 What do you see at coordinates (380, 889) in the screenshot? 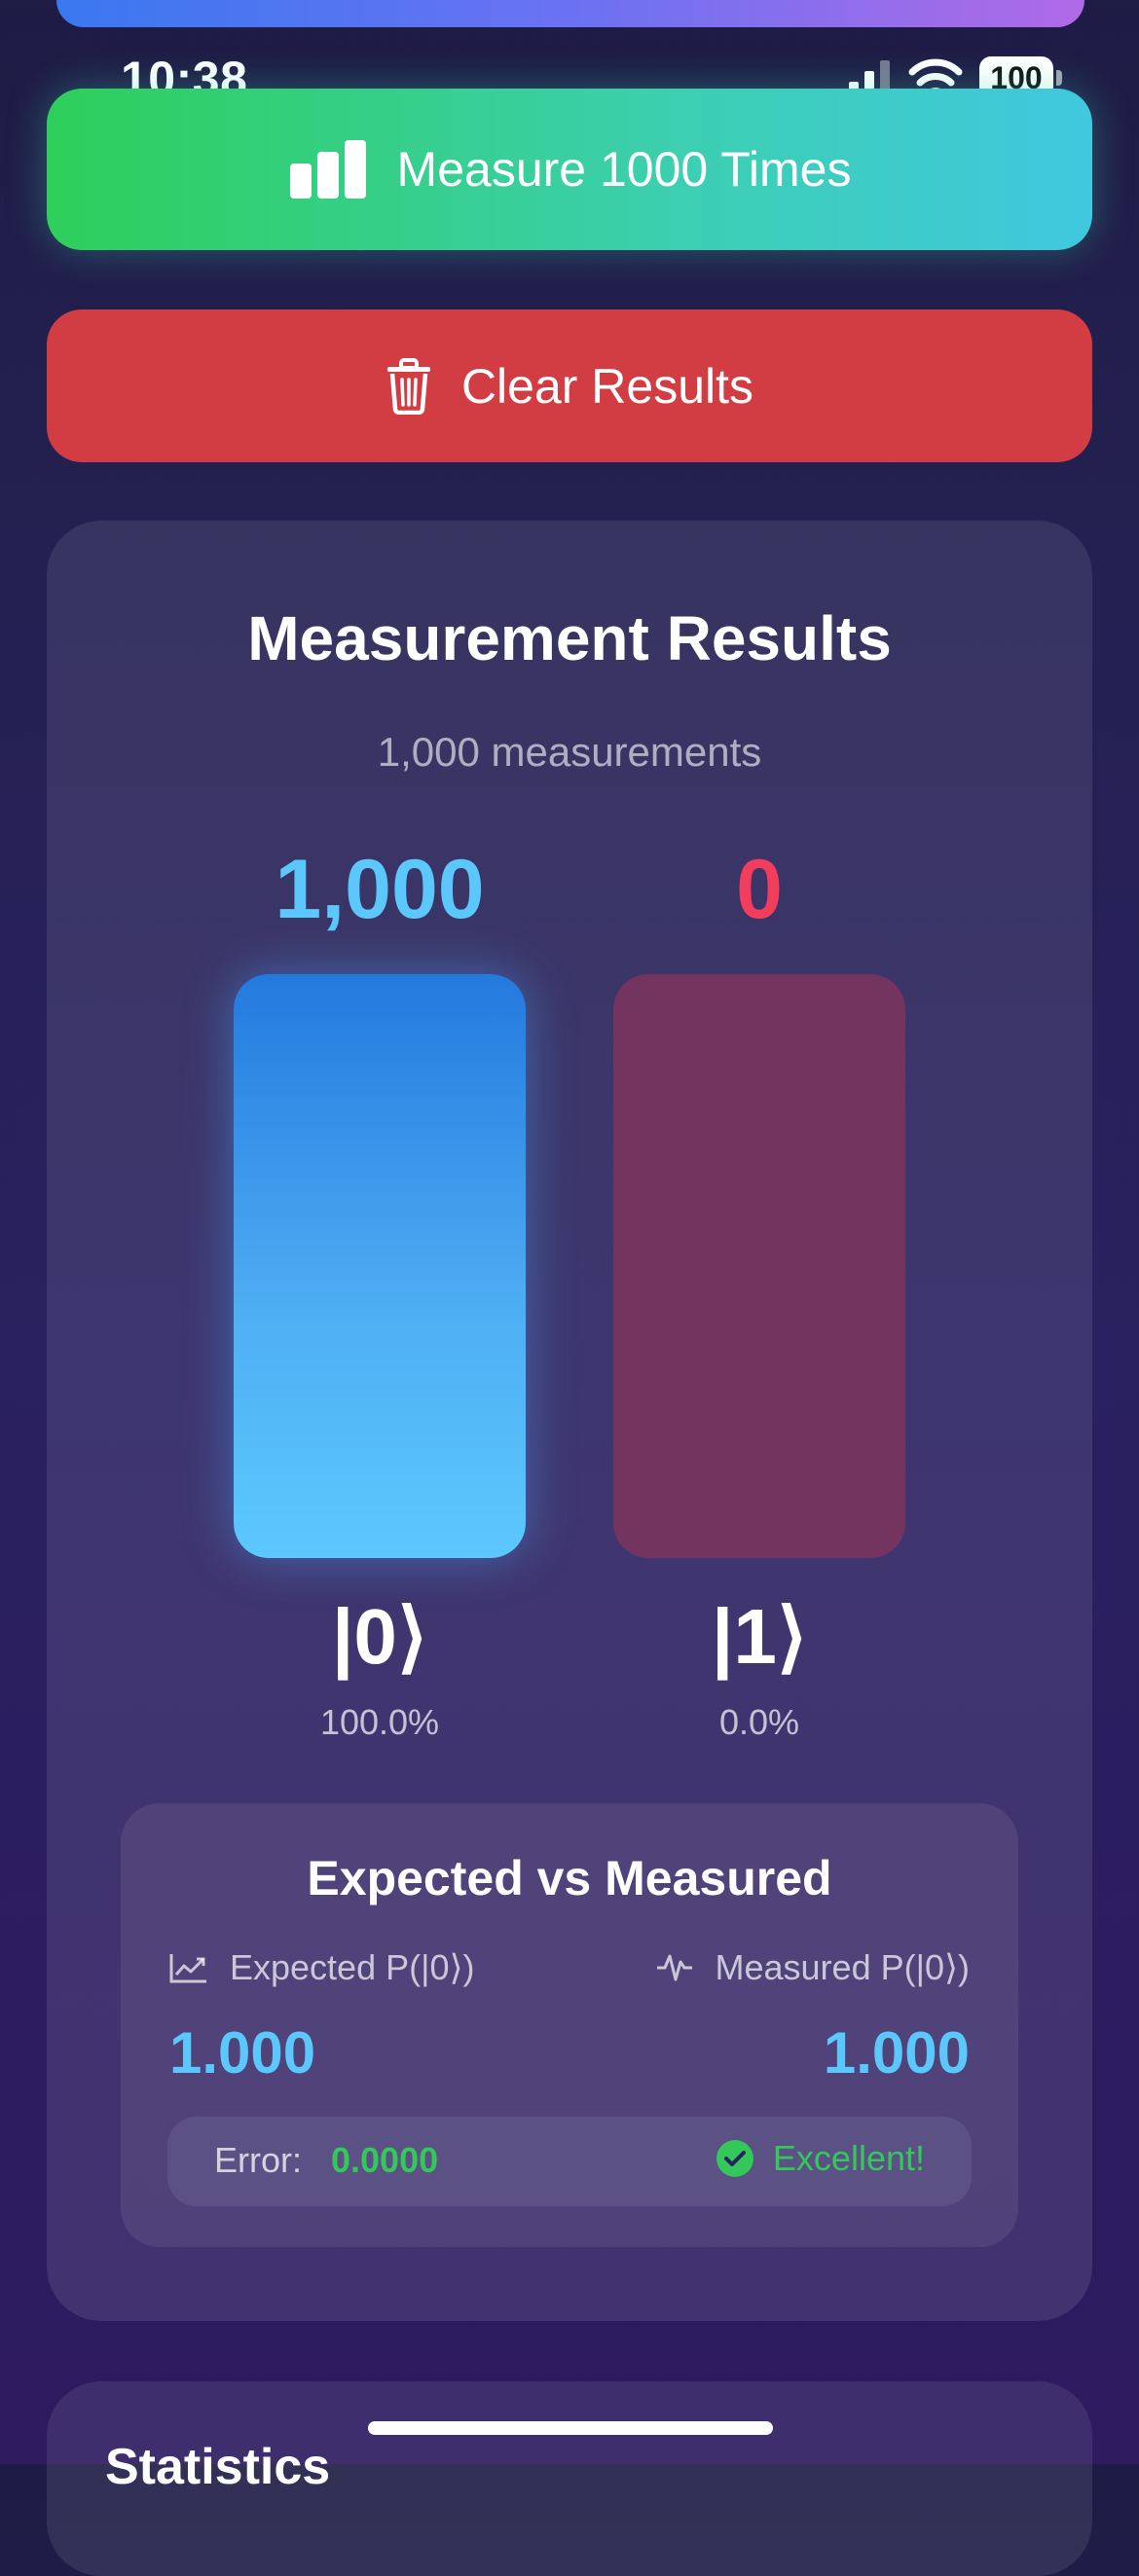
I see `state-0-count: 1,000` at bounding box center [380, 889].